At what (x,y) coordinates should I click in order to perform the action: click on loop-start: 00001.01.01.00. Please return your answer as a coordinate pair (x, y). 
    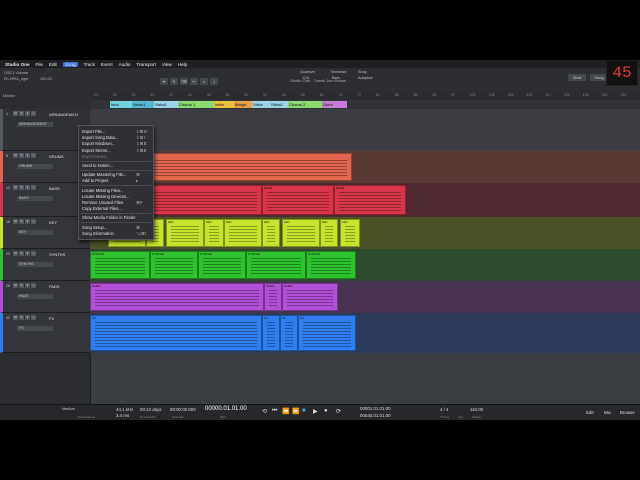
    Looking at the image, I should click on (375, 408).